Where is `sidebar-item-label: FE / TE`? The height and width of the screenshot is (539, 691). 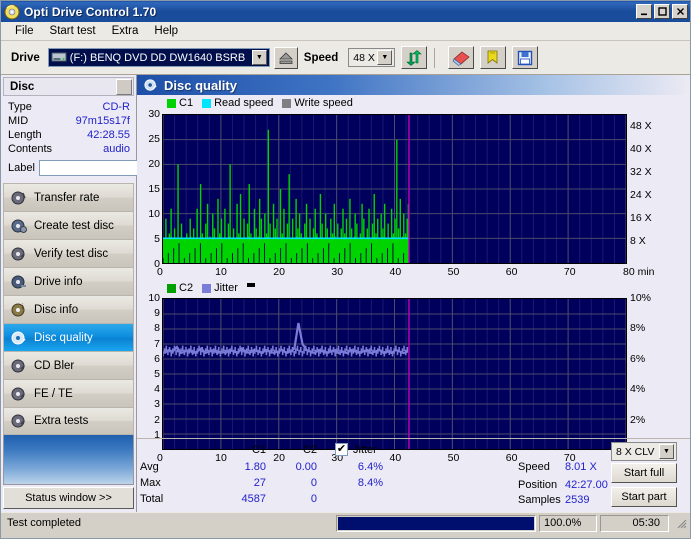 sidebar-item-label: FE / TE is located at coordinates (53, 393).